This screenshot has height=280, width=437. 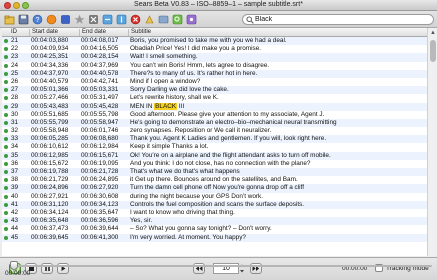 I want to click on cell-id: 30, so click(x=15, y=114).